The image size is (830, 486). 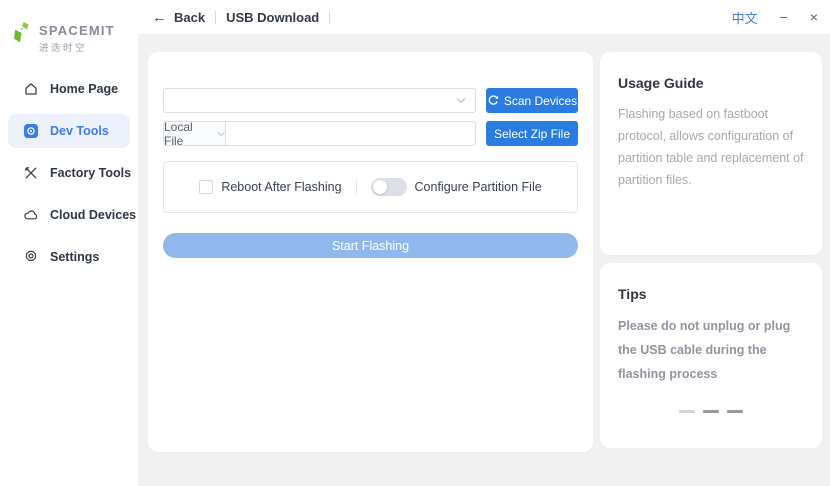 I want to click on logo-subtitle: 进迭时空, so click(x=63, y=49).